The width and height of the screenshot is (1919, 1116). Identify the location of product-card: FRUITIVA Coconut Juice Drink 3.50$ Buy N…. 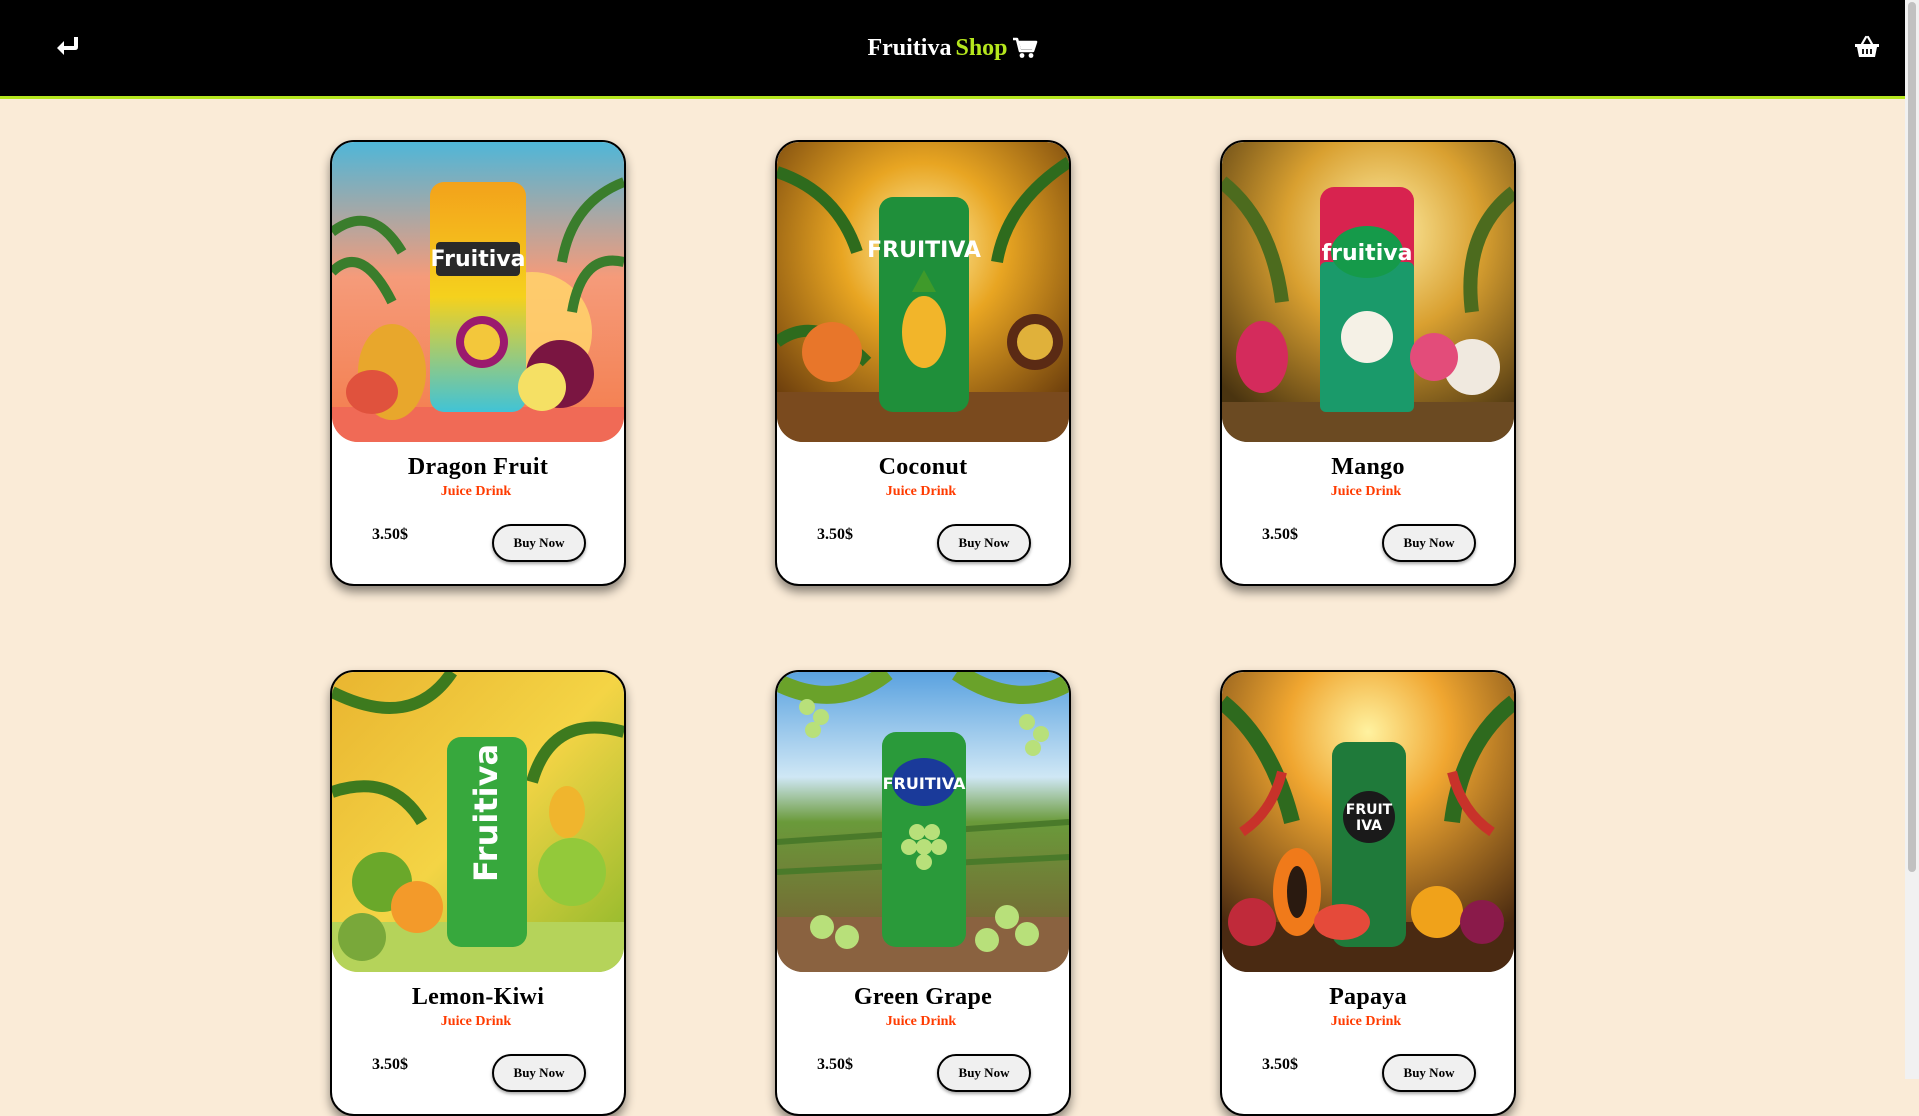
(923, 363).